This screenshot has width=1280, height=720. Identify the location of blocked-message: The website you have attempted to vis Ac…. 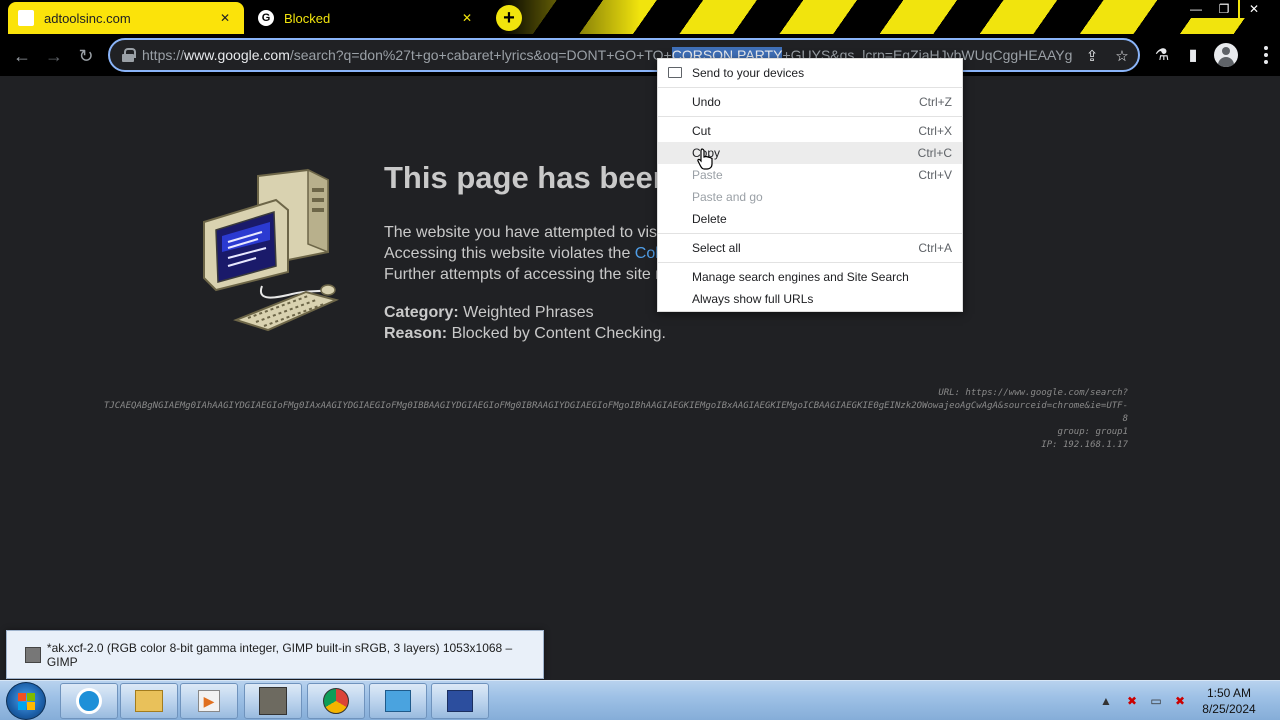
(524, 253).